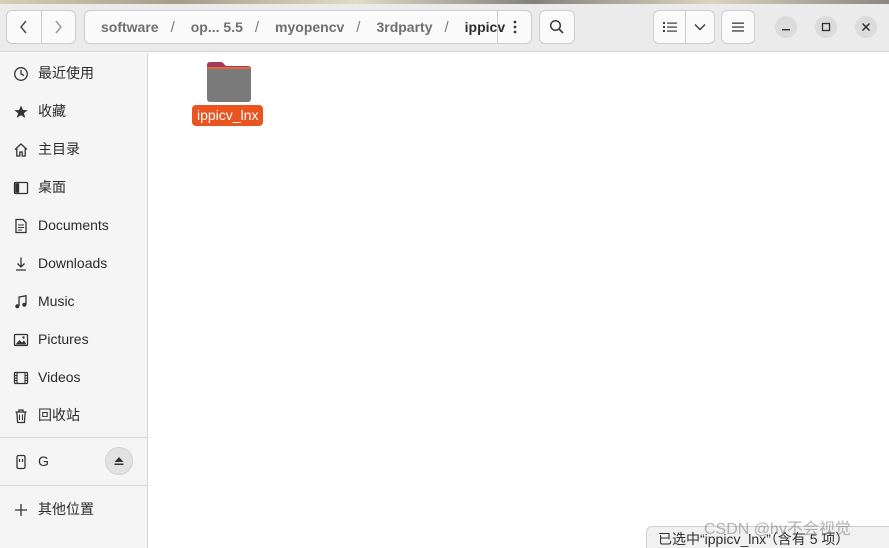 The width and height of the screenshot is (889, 548). I want to click on clock-icon, so click(21, 74).